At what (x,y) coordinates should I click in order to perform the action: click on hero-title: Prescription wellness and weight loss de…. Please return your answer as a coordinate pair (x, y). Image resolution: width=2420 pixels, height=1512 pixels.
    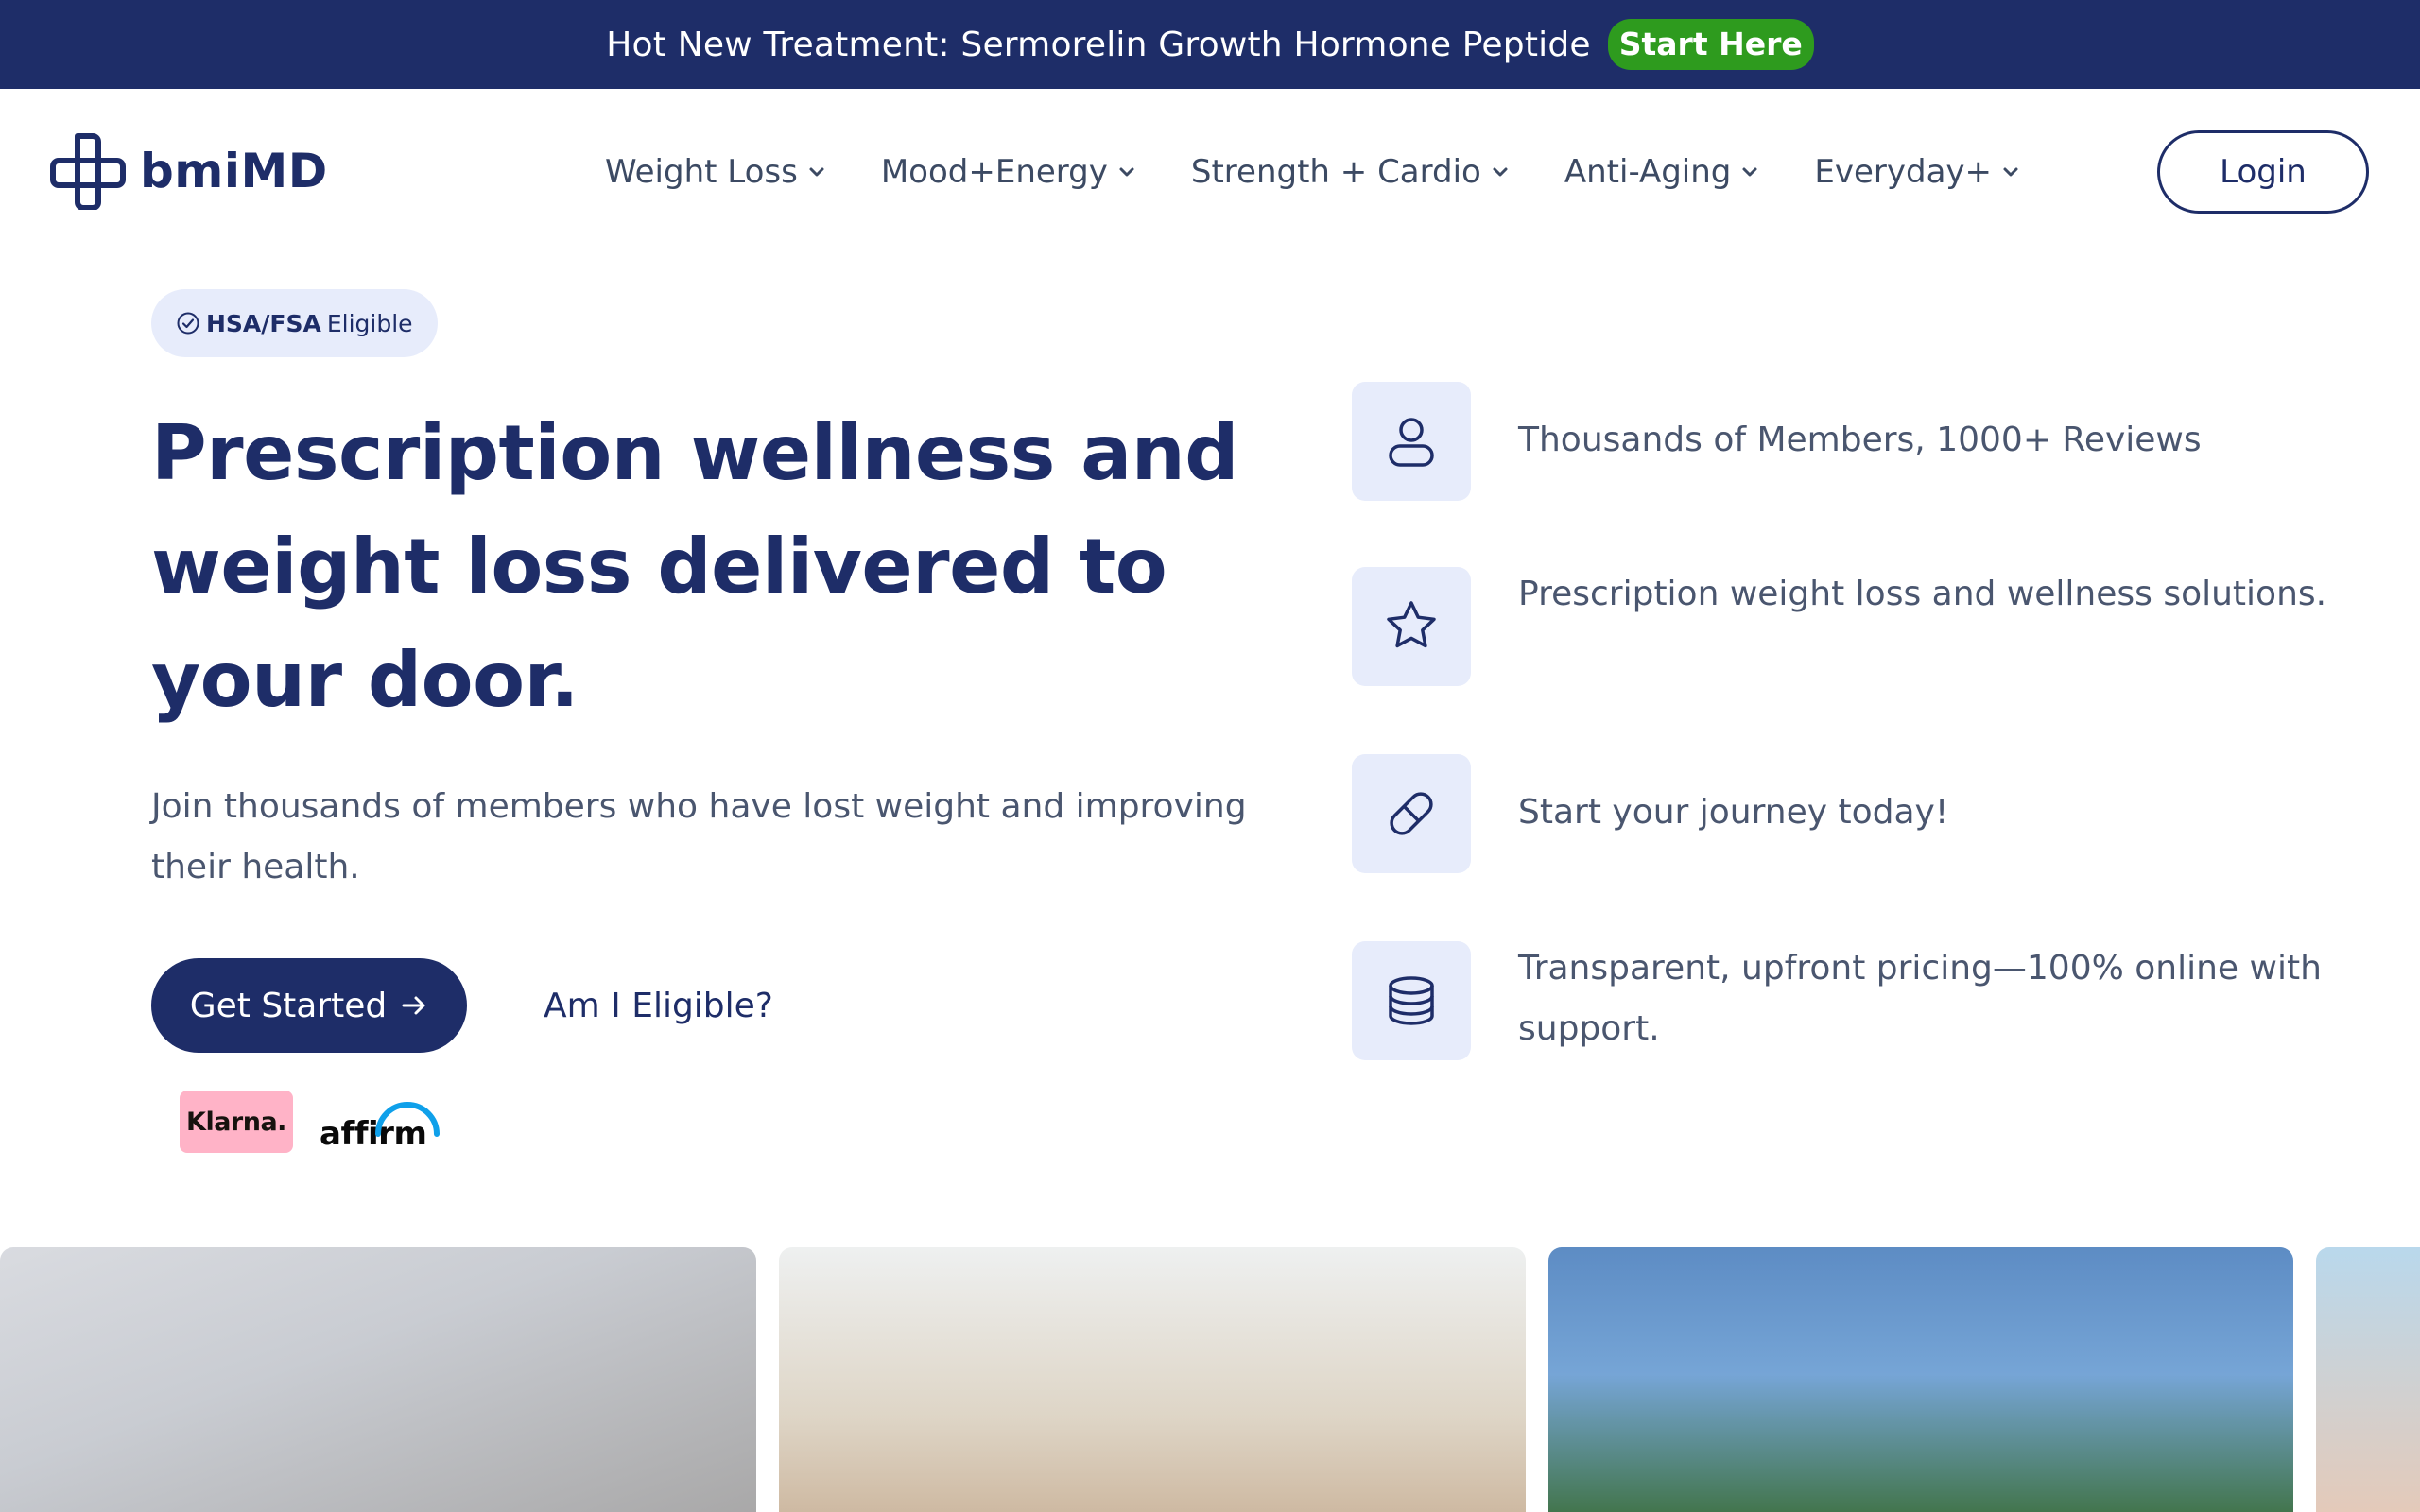
    Looking at the image, I should click on (694, 566).